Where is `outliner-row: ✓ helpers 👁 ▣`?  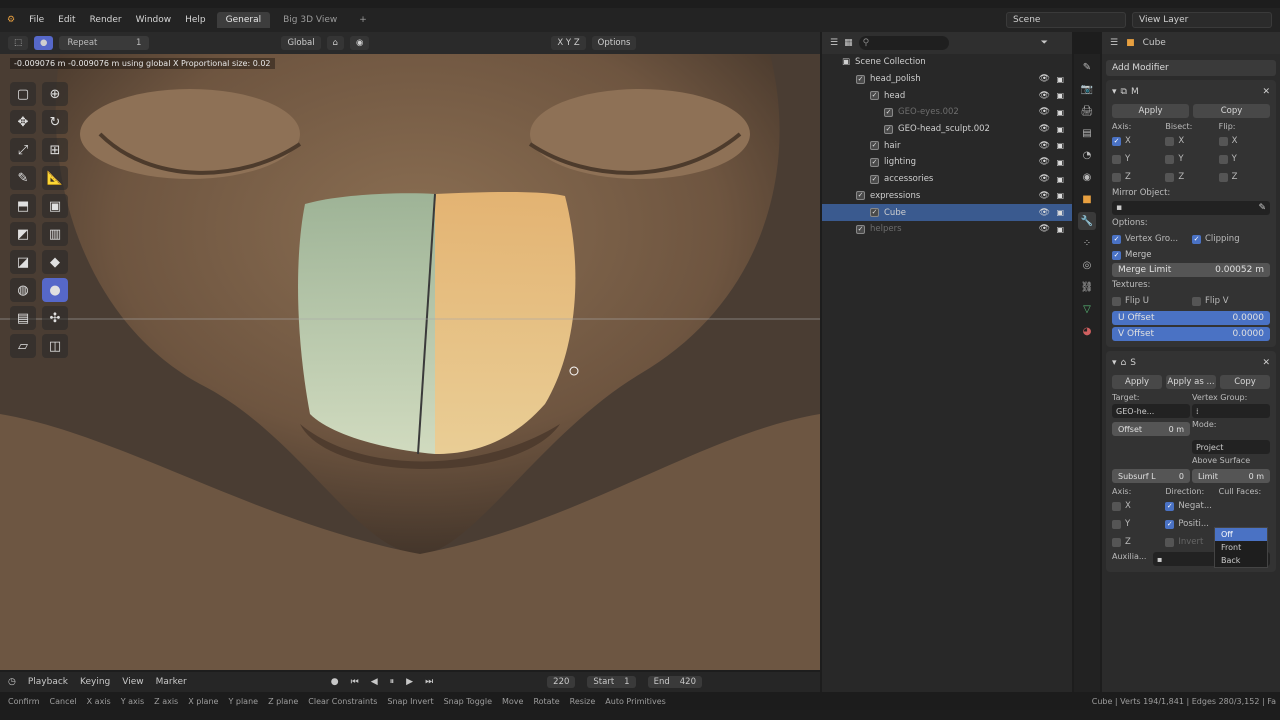 outliner-row: ✓ helpers 👁 ▣ is located at coordinates (947, 229).